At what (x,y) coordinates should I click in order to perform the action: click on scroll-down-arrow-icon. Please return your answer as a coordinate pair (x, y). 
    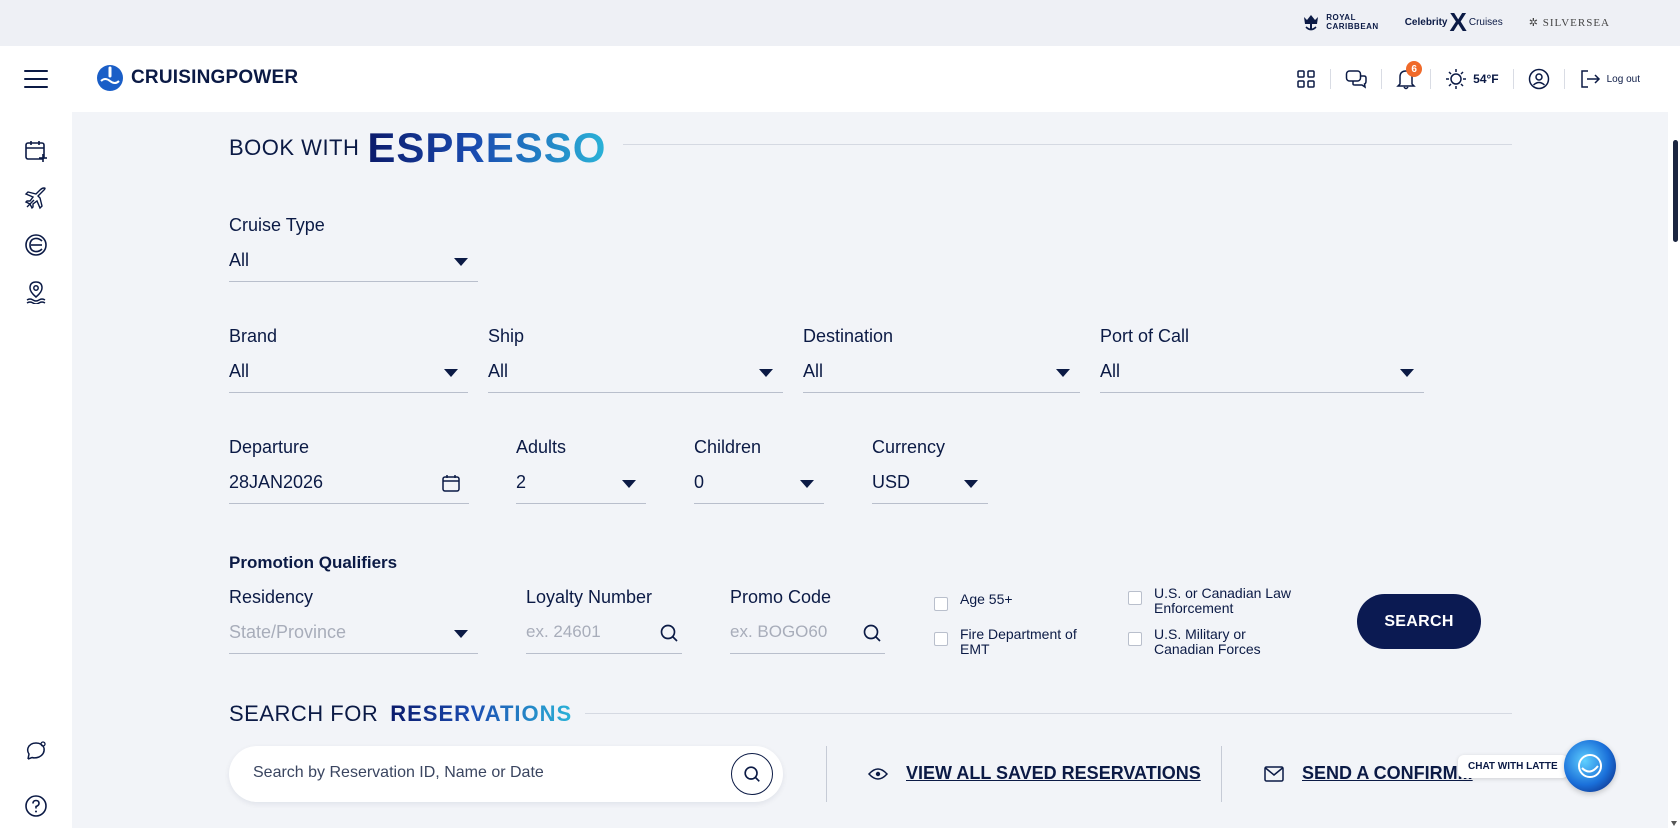
    Looking at the image, I should click on (1674, 823).